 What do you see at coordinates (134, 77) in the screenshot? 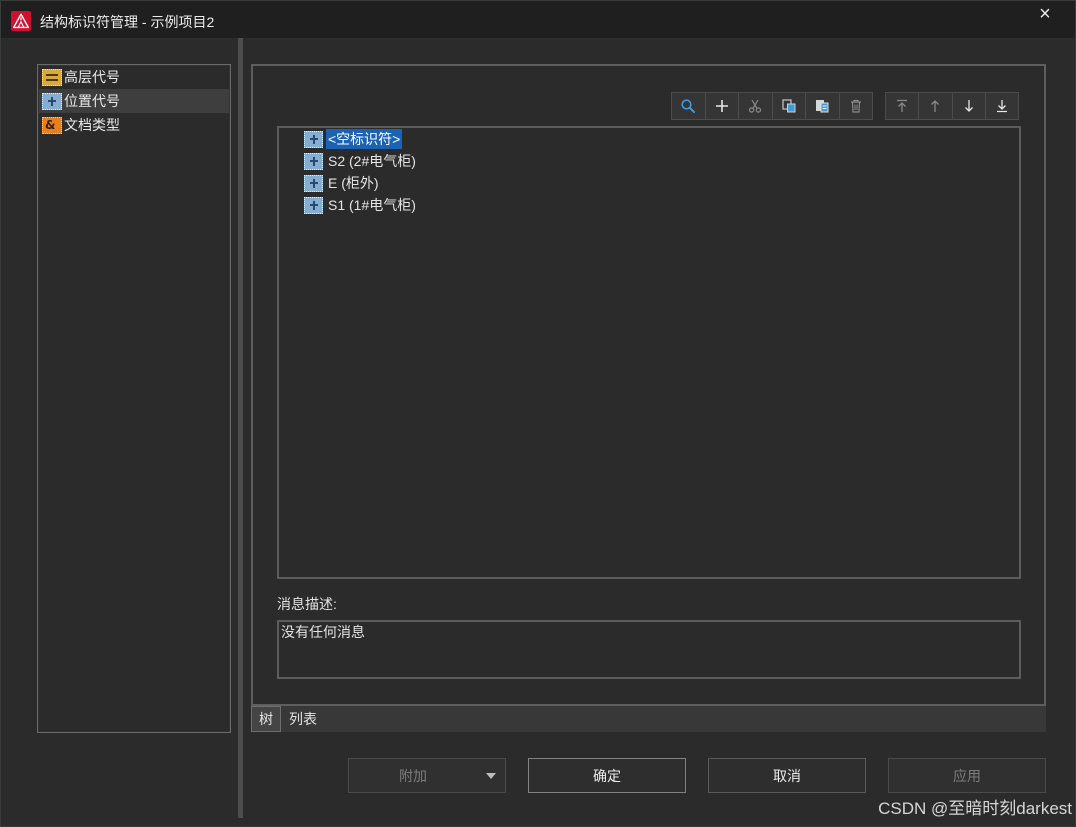
I see `sidebar-item-higher-level-code: 高层代号` at bounding box center [134, 77].